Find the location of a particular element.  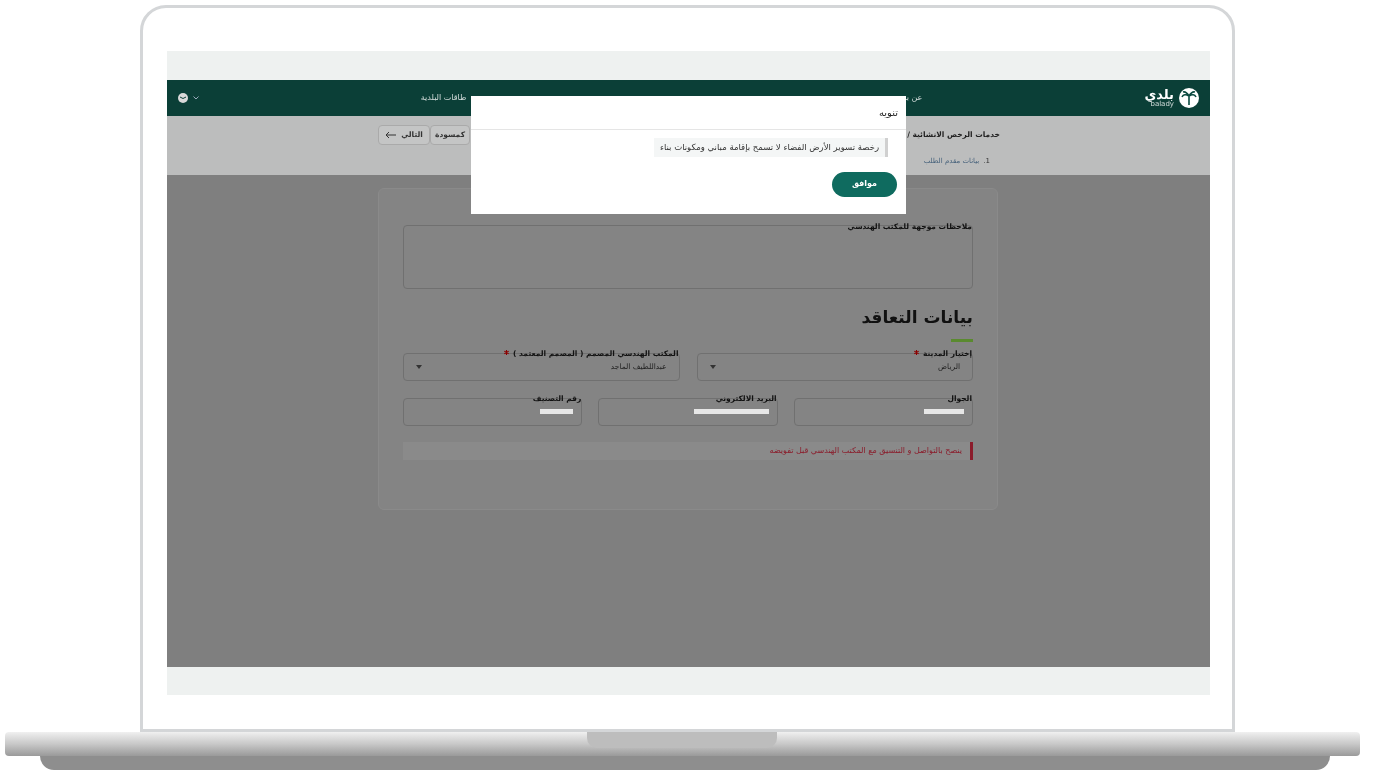

dialog-message: رخصة تسوير الأرض الفضاء لا تسمح بإقامة مباني ومكونات بناء is located at coordinates (770, 147).